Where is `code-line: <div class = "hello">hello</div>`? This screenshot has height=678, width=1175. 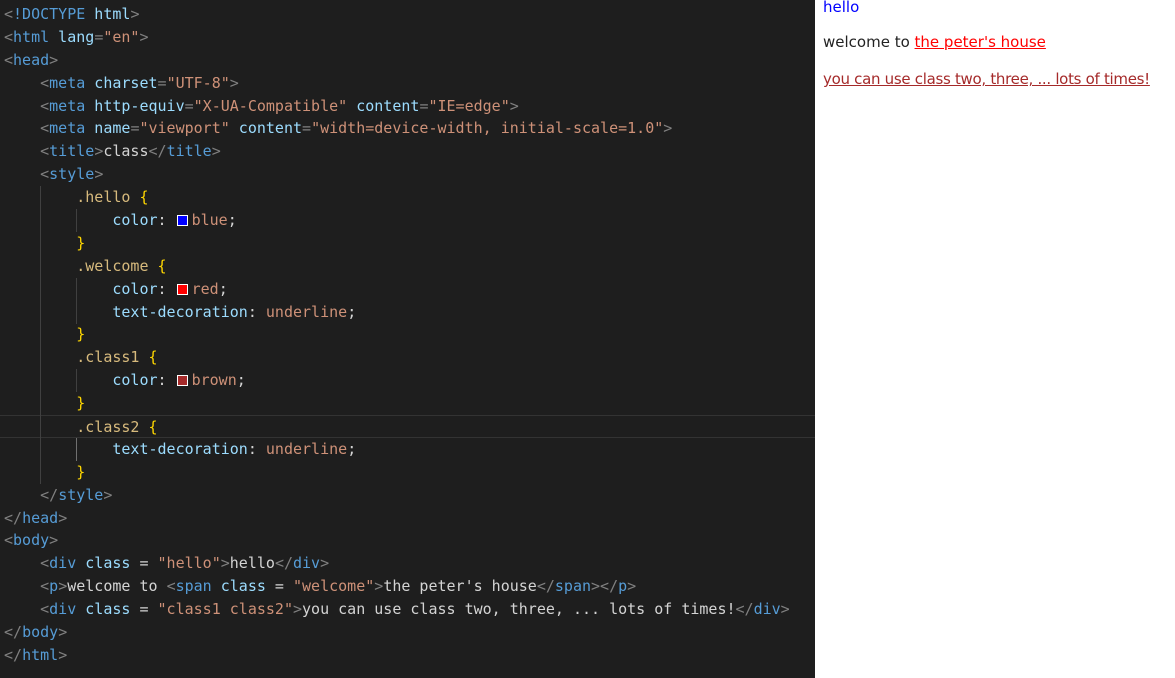 code-line: <div class = "hello">hello</div> is located at coordinates (409, 563).